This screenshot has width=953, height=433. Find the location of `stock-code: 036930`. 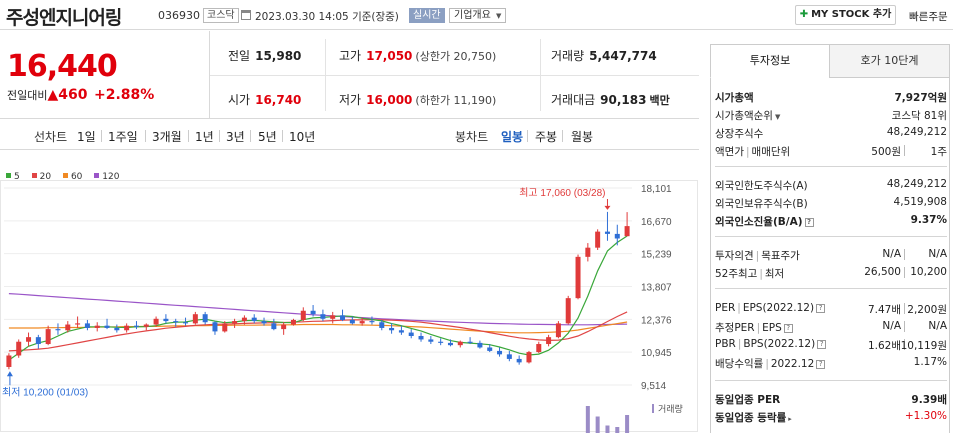

stock-code: 036930 is located at coordinates (179, 15).